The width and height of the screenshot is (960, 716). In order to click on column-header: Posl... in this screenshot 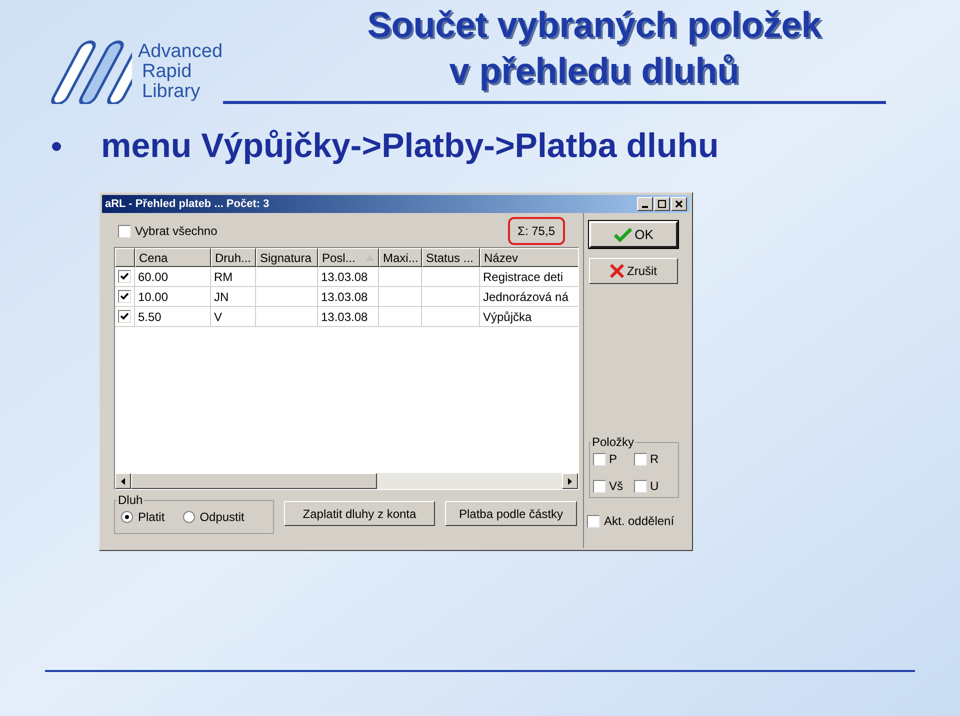, I will do `click(348, 257)`.